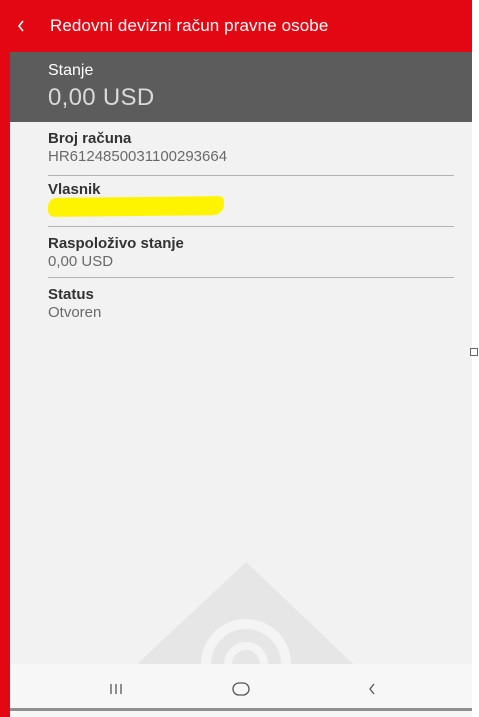 This screenshot has height=717, width=479. I want to click on detail-label: Raspoloživo stanje, so click(116, 243).